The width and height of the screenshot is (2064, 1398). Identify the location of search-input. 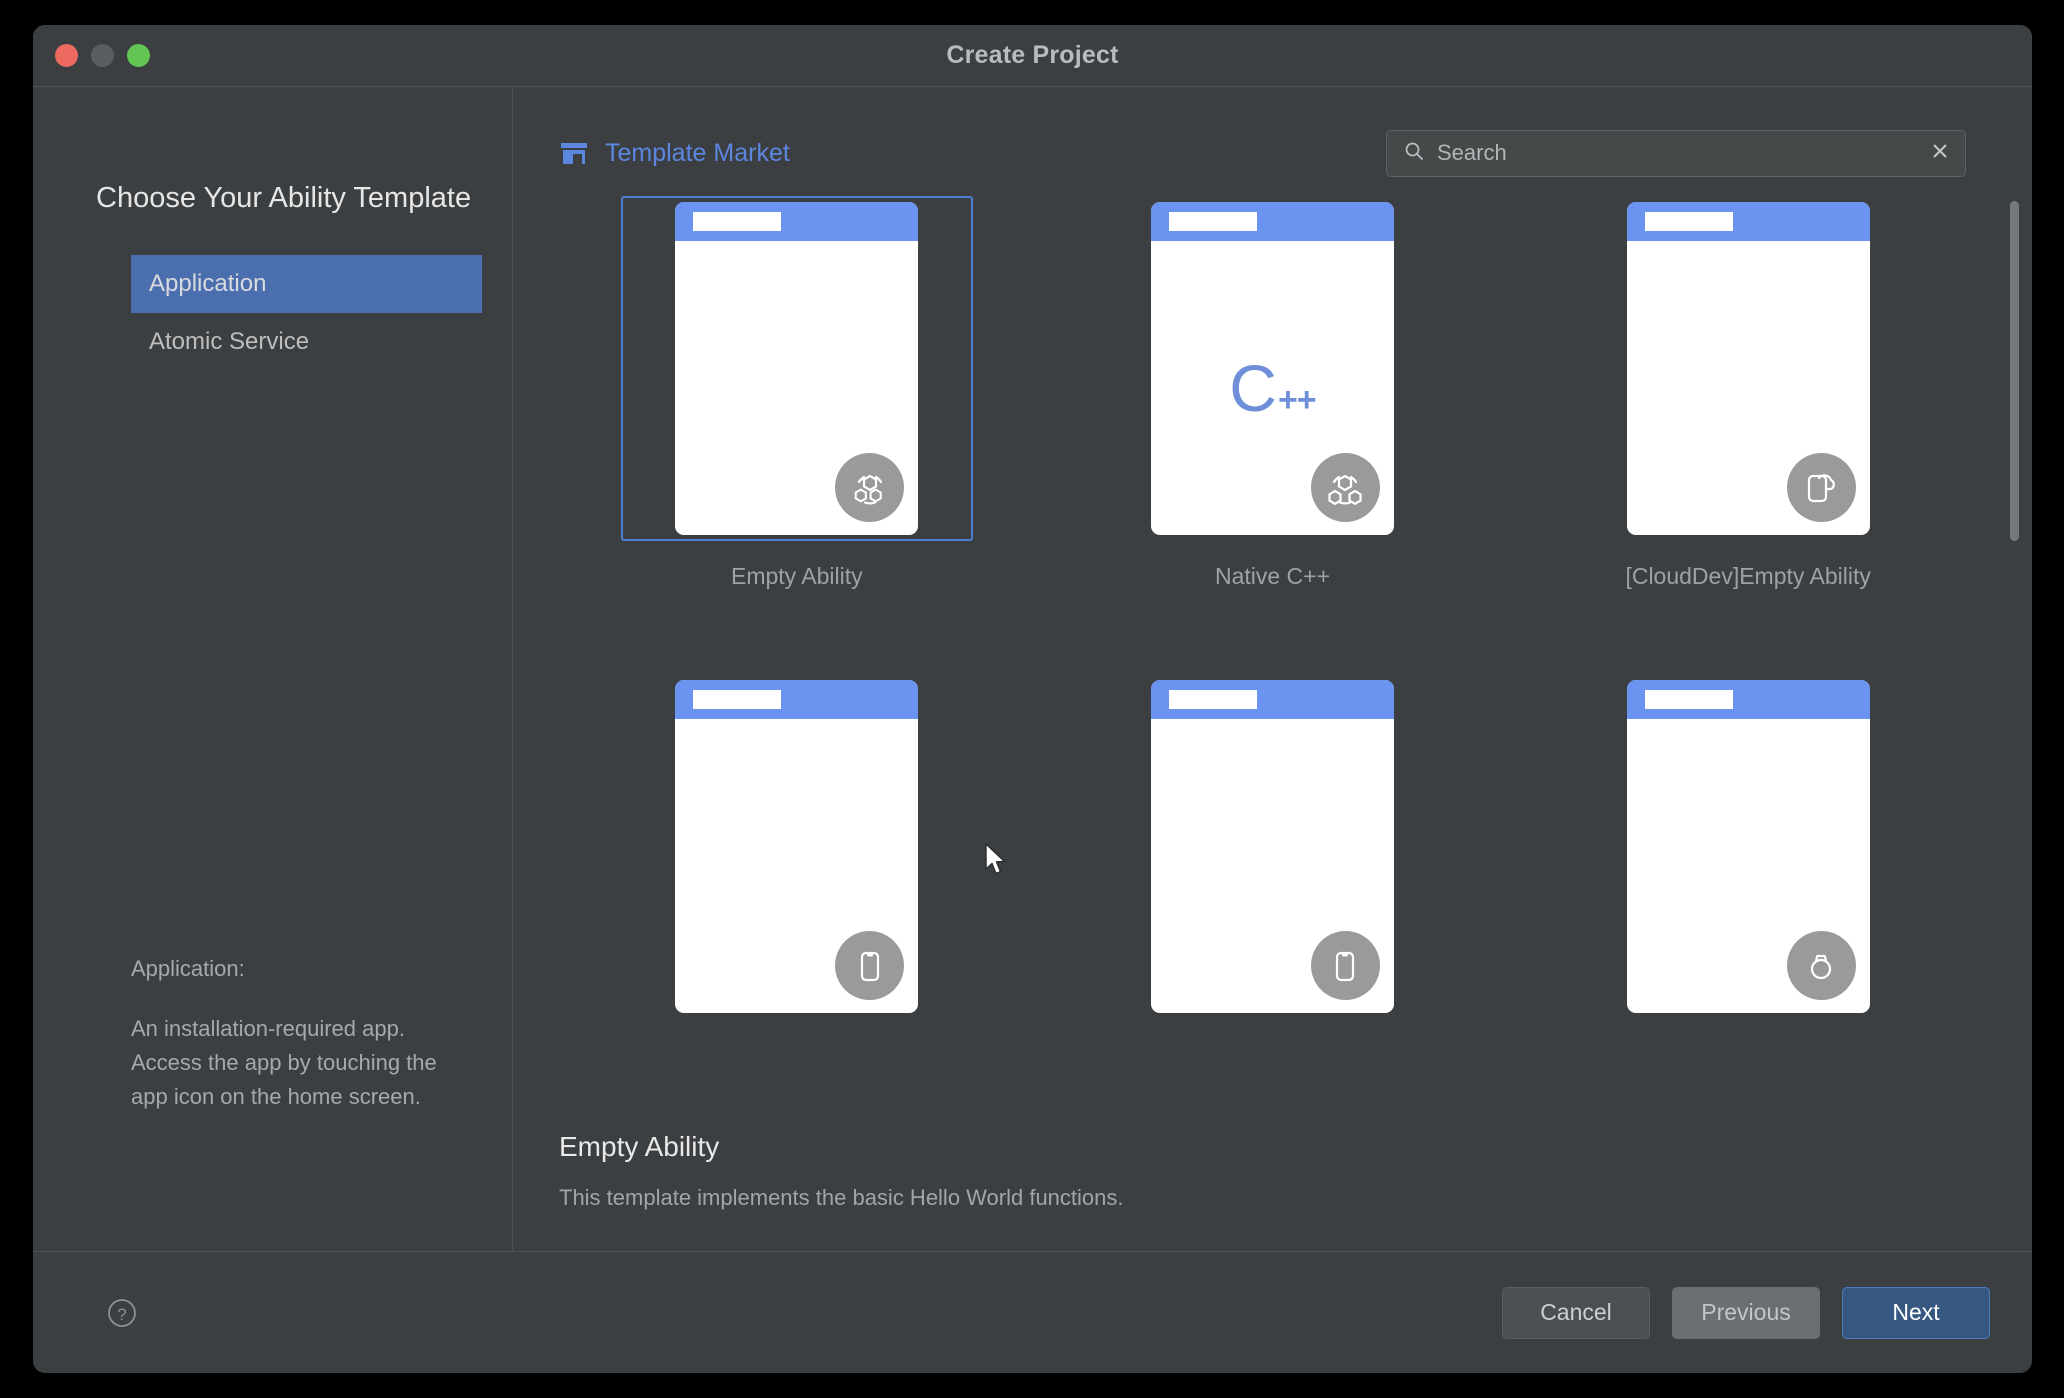
(1676, 153).